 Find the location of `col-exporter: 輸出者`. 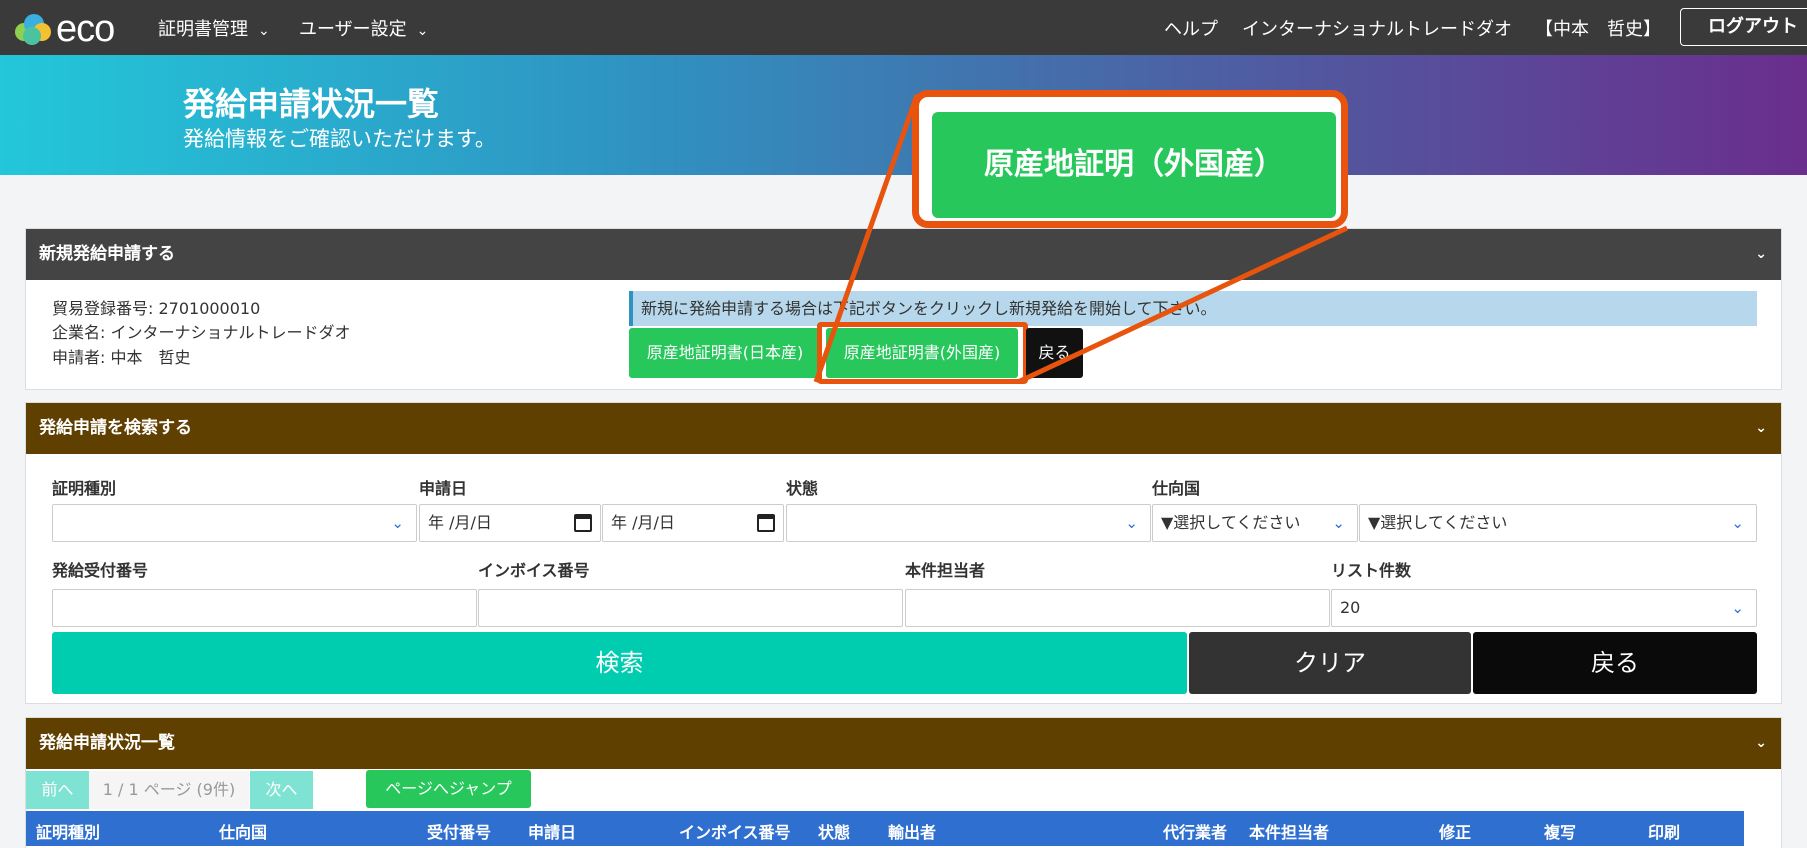

col-exporter: 輸出者 is located at coordinates (912, 831).